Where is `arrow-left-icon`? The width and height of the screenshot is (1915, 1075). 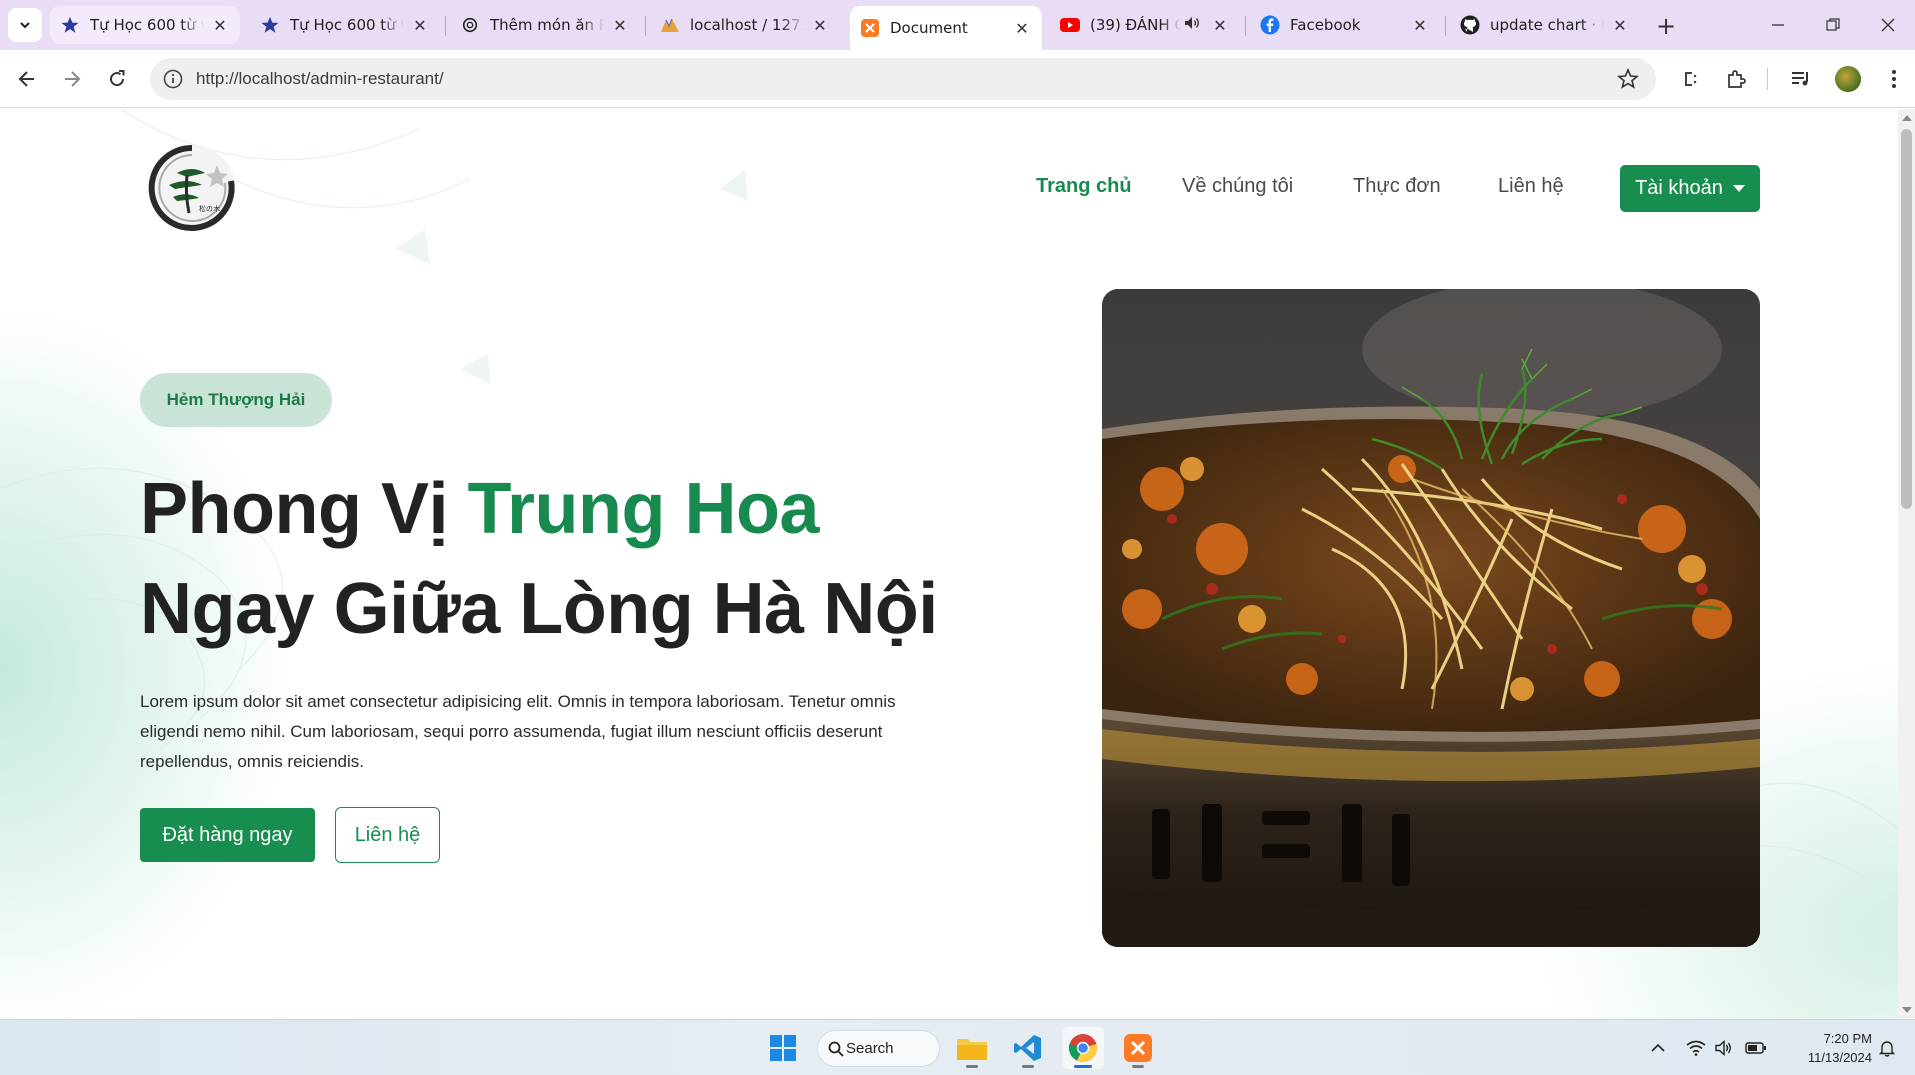 arrow-left-icon is located at coordinates (26, 79).